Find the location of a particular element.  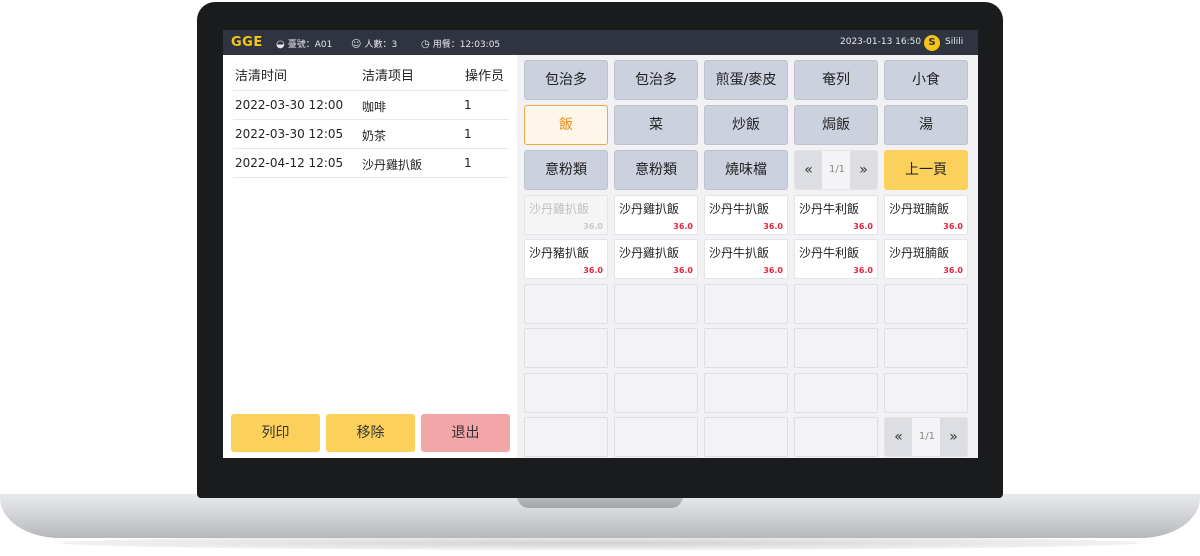

category-prev-page-button: « is located at coordinates (808, 170).